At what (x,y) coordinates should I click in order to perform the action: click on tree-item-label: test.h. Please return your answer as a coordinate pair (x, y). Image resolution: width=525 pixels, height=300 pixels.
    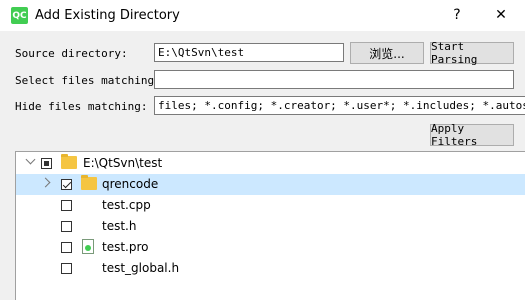
    Looking at the image, I should click on (119, 226).